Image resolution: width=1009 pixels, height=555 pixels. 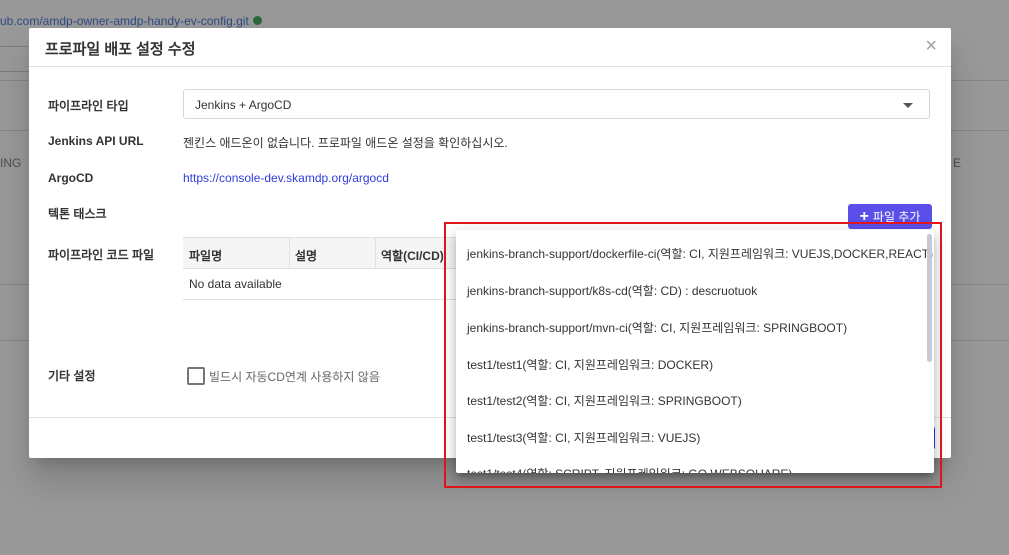 I want to click on column-header-description: 설명, so click(x=306, y=255).